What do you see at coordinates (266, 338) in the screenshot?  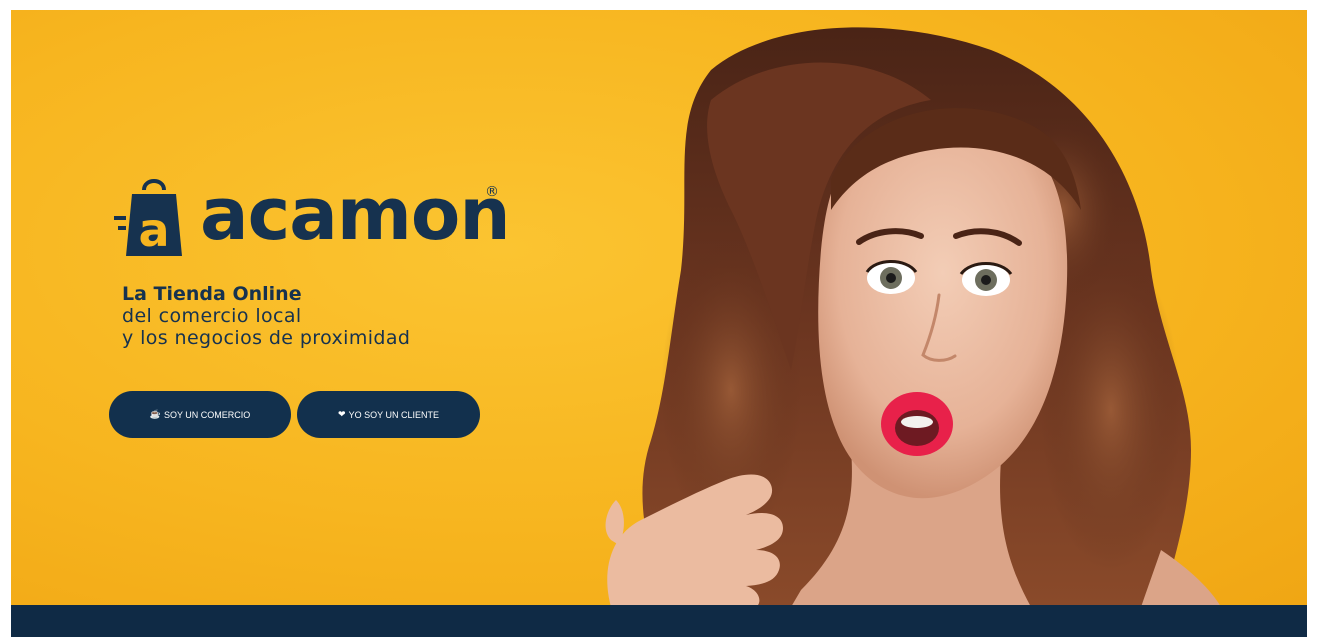 I see `tagline-line-3: y los negocios de proximidad` at bounding box center [266, 338].